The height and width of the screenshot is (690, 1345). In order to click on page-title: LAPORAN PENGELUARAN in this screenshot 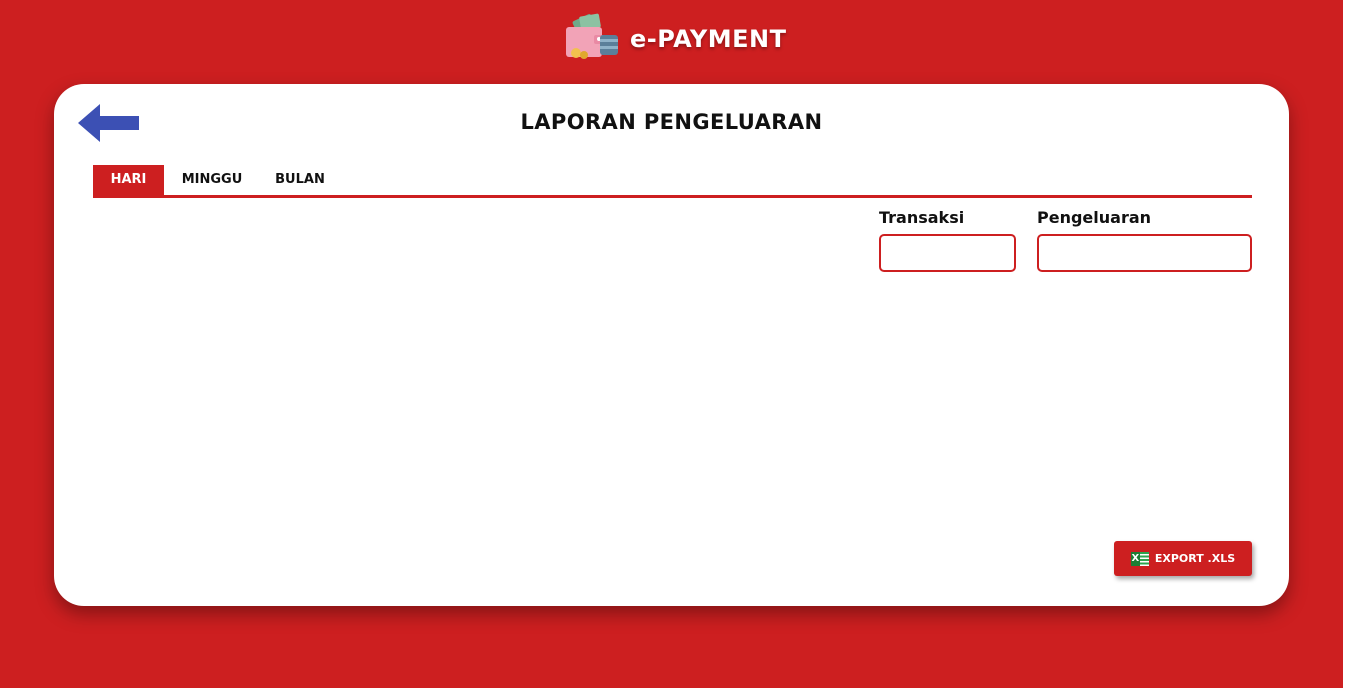, I will do `click(671, 122)`.